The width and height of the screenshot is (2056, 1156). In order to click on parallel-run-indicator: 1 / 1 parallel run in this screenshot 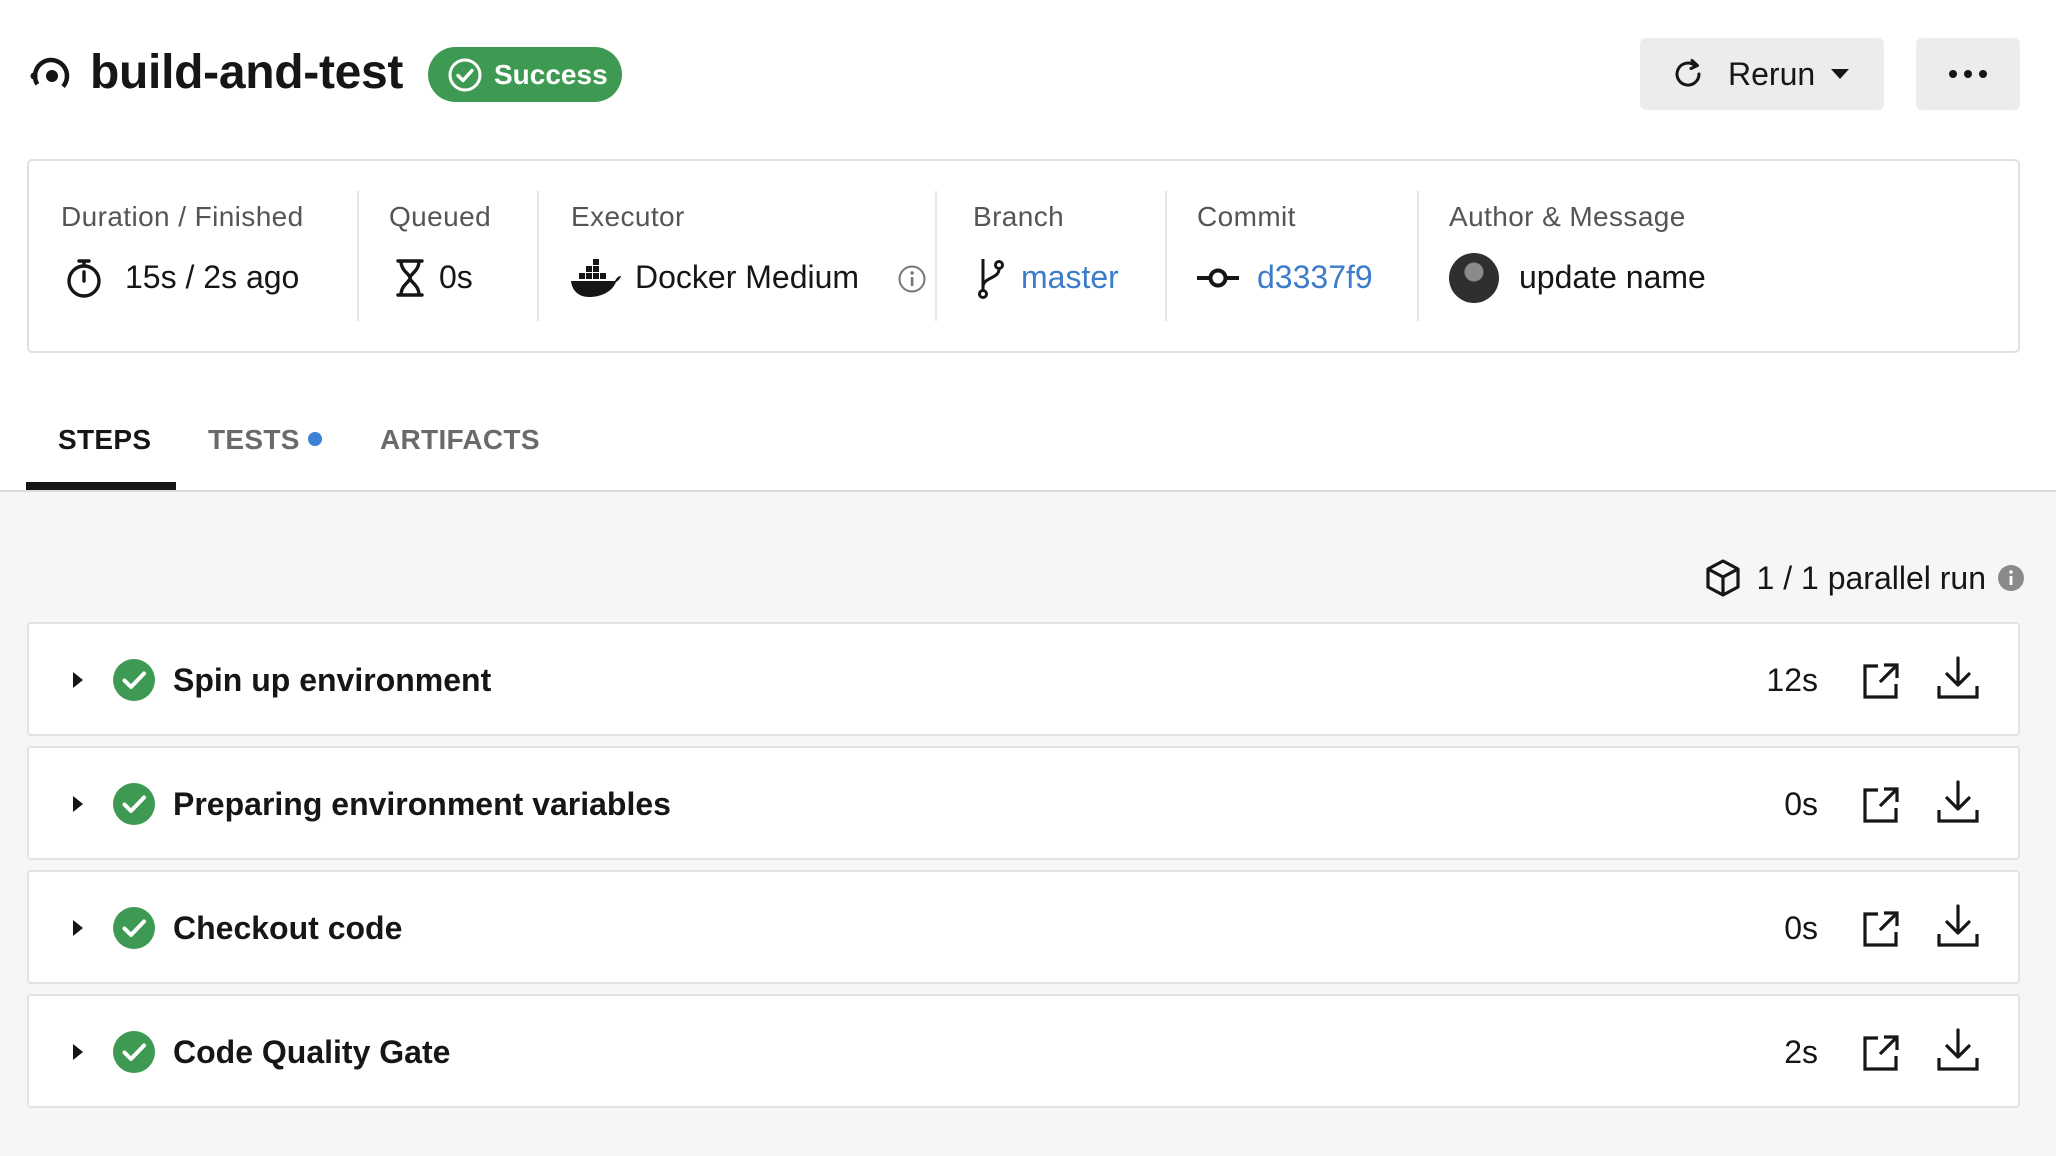, I will do `click(1863, 578)`.